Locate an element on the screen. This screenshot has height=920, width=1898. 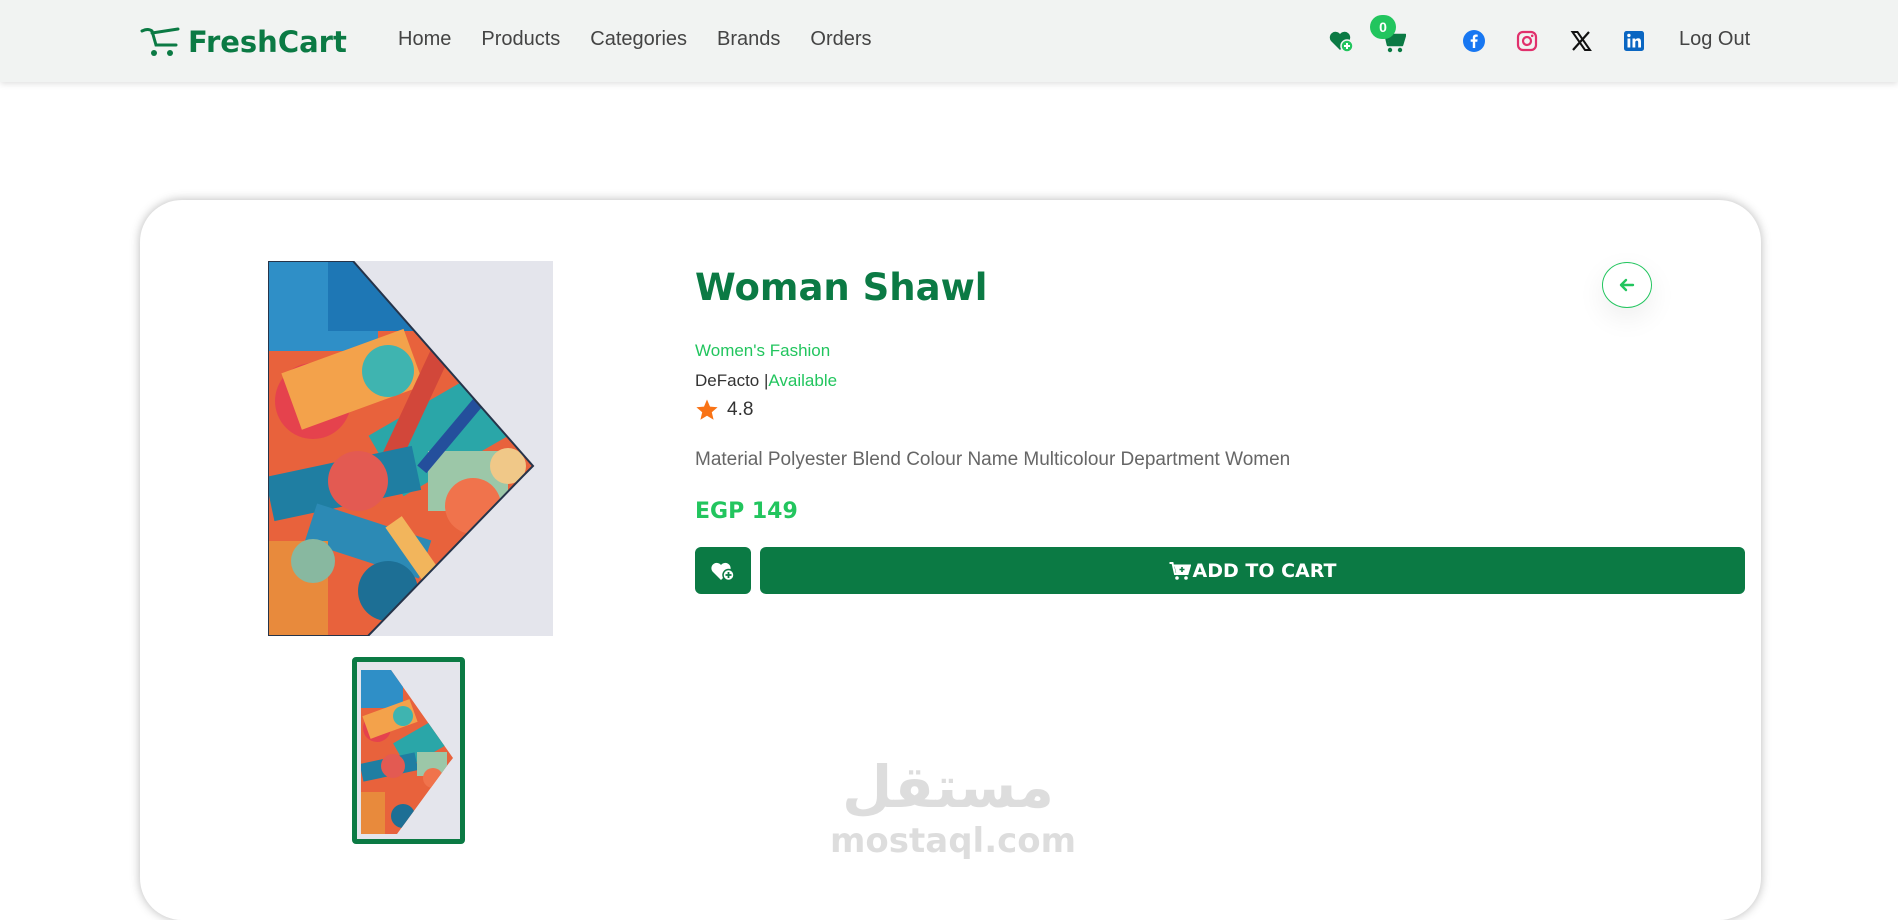
watermark-arabic: مستقل is located at coordinates (948, 787).